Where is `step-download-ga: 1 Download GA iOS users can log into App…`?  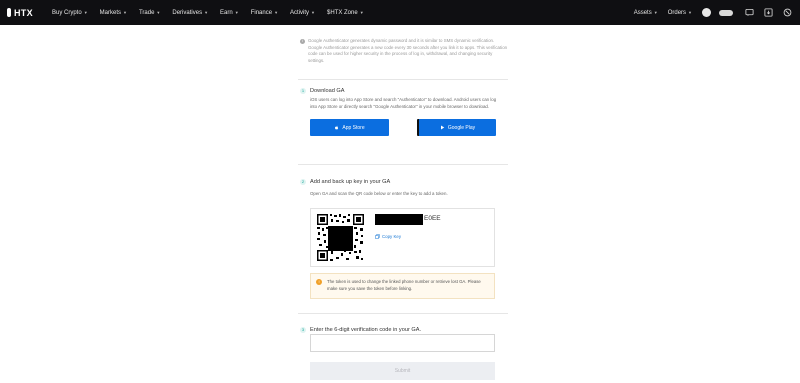
step-download-ga: 1 Download GA iOS users can log into App… is located at coordinates (404, 111).